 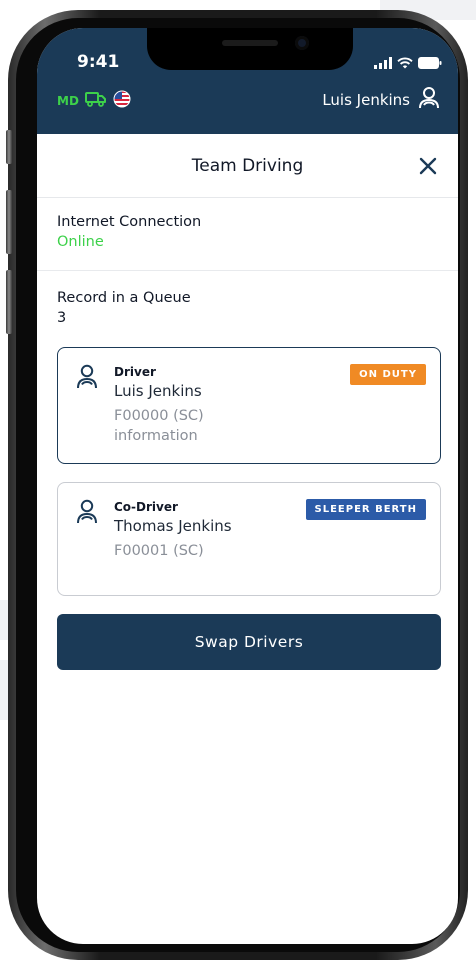 I want to click on close-icon, so click(x=428, y=166).